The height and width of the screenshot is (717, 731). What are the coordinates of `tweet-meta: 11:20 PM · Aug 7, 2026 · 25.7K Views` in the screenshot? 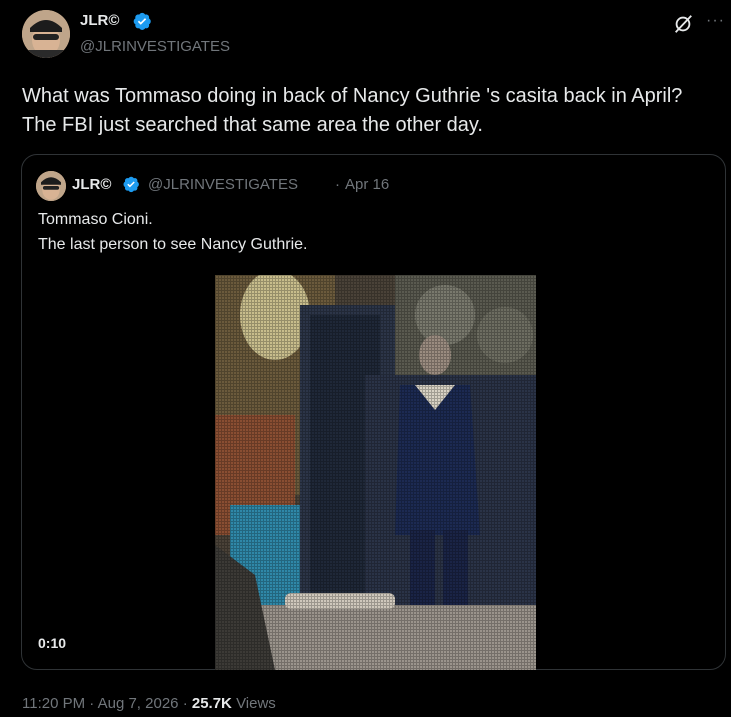 It's located at (149, 703).